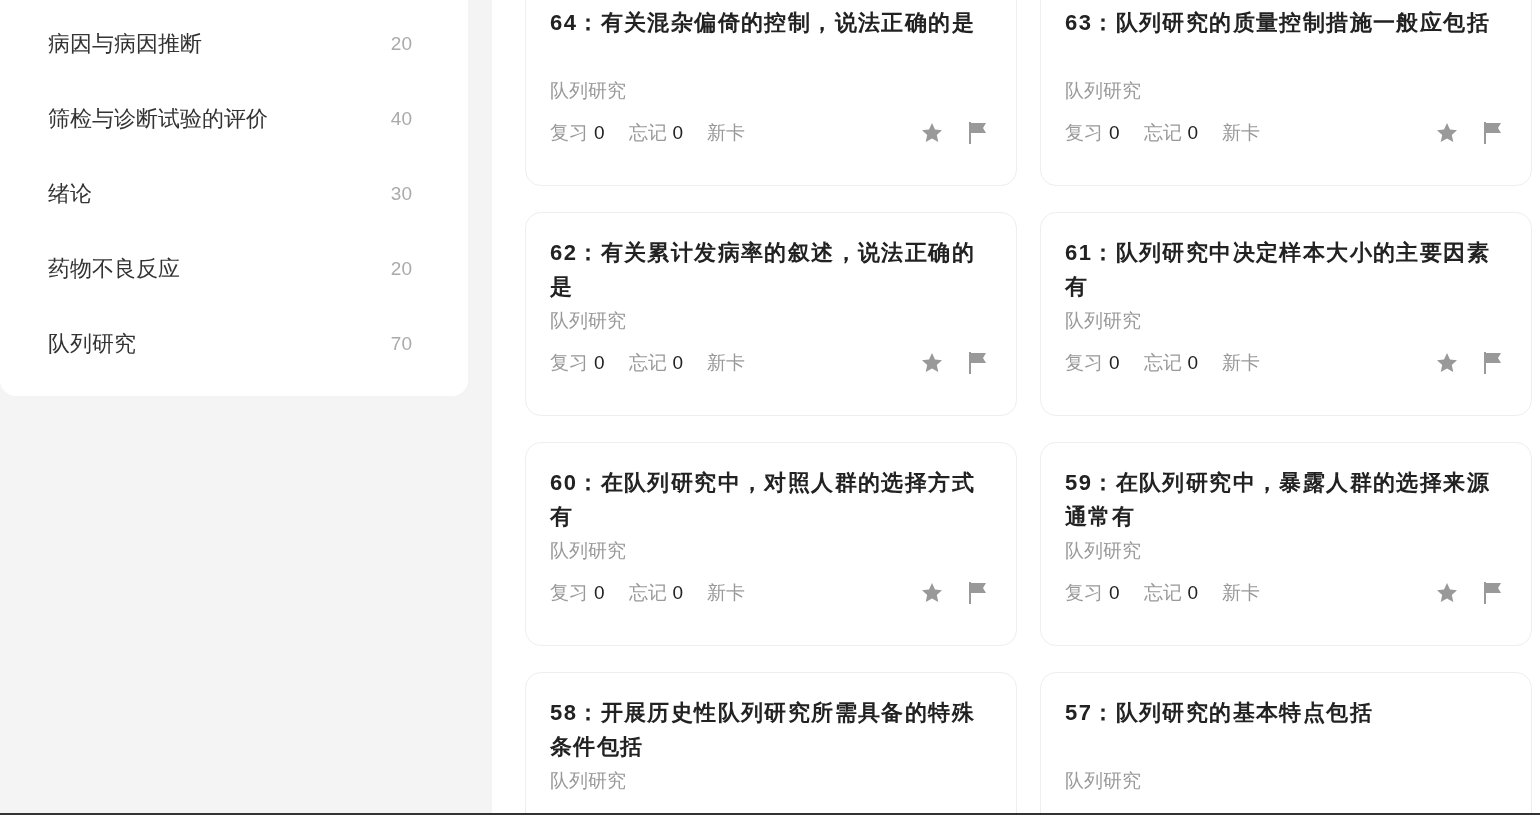 The height and width of the screenshot is (815, 1540). What do you see at coordinates (70, 193) in the screenshot?
I see `chapter-name: 绪论` at bounding box center [70, 193].